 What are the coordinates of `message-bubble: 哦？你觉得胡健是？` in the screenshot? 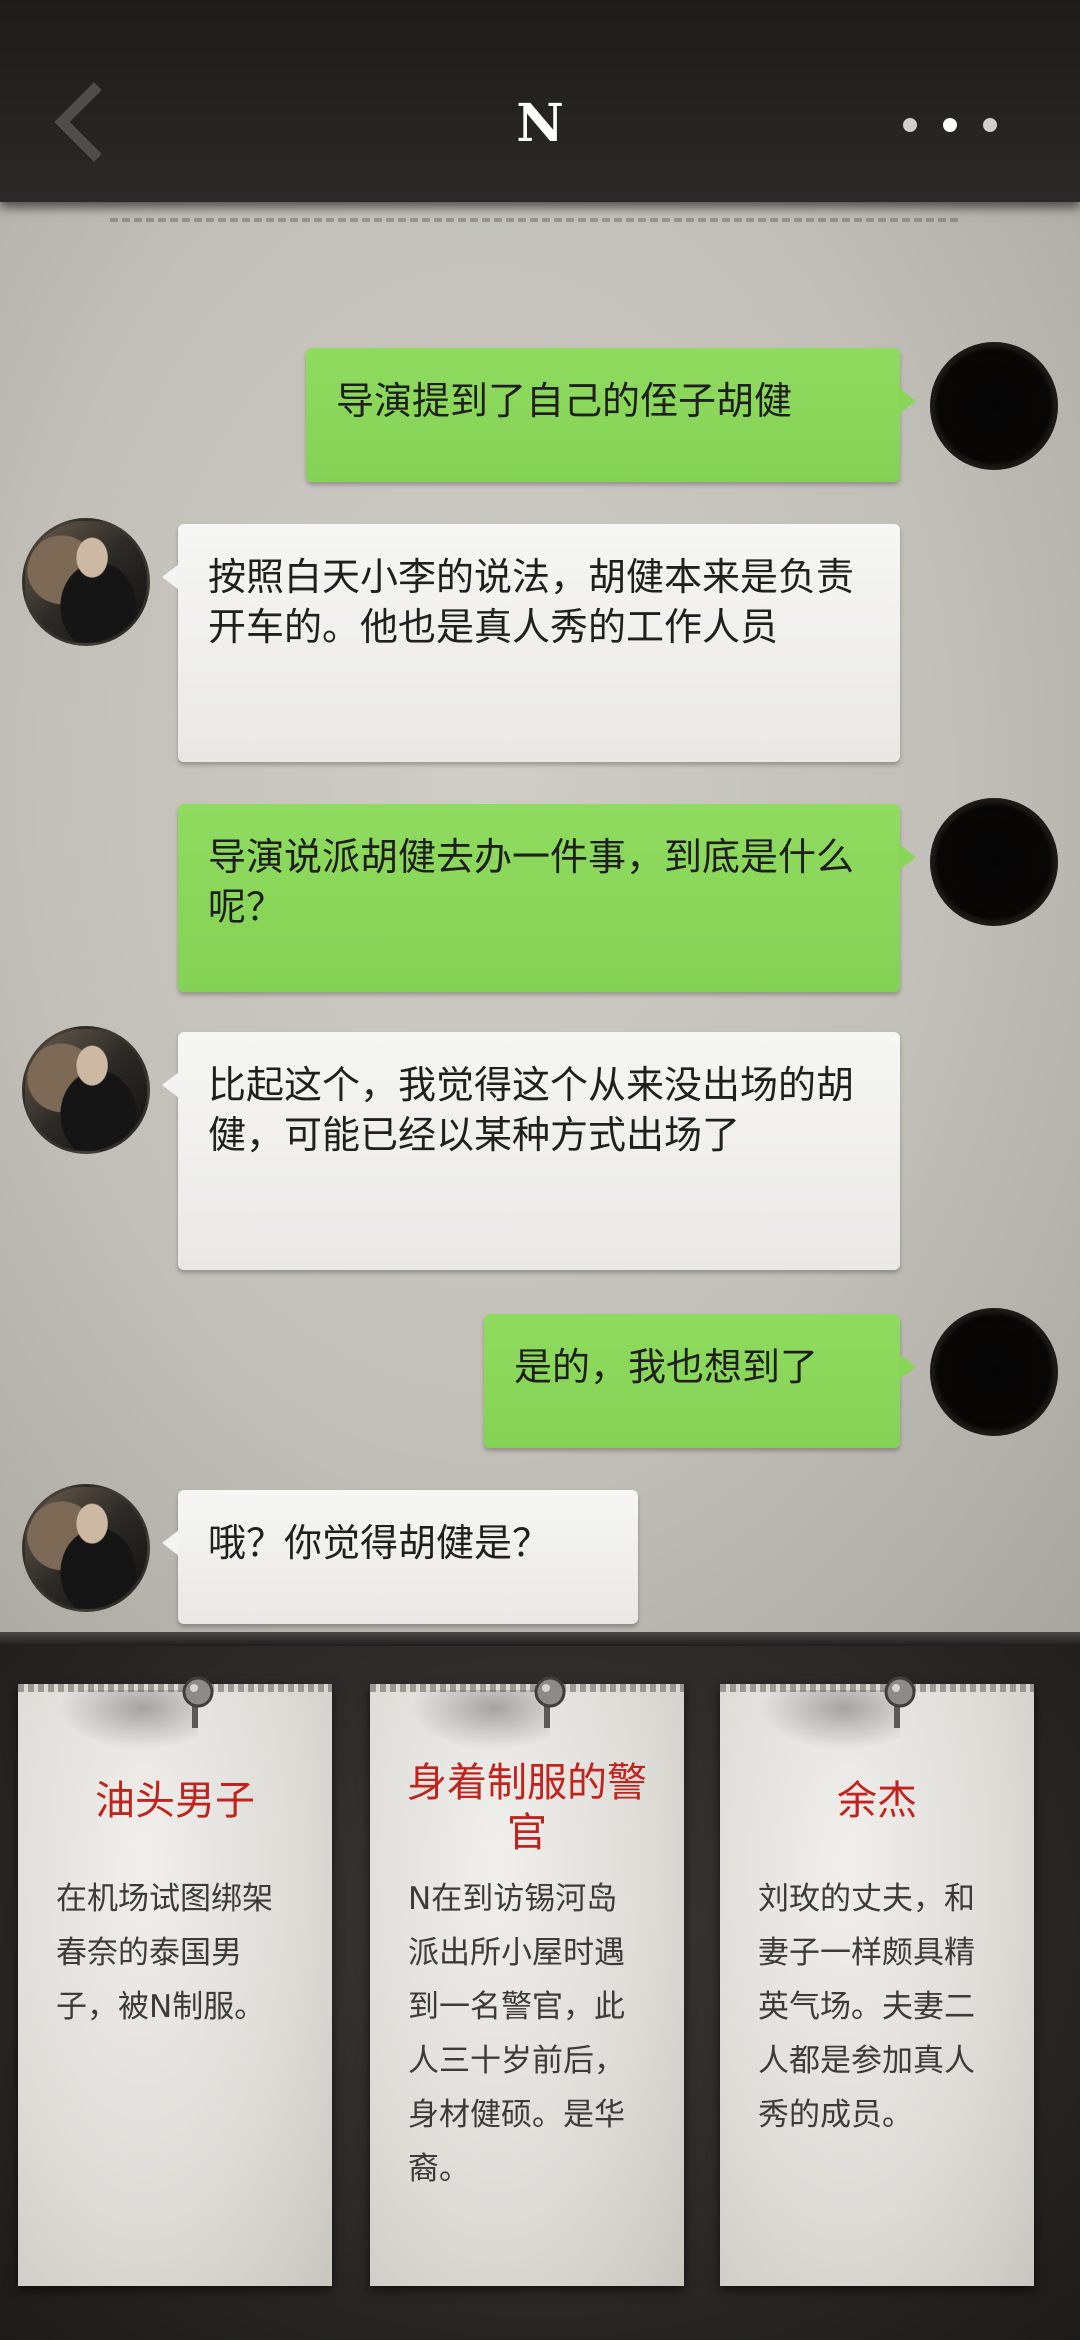 It's located at (400, 1557).